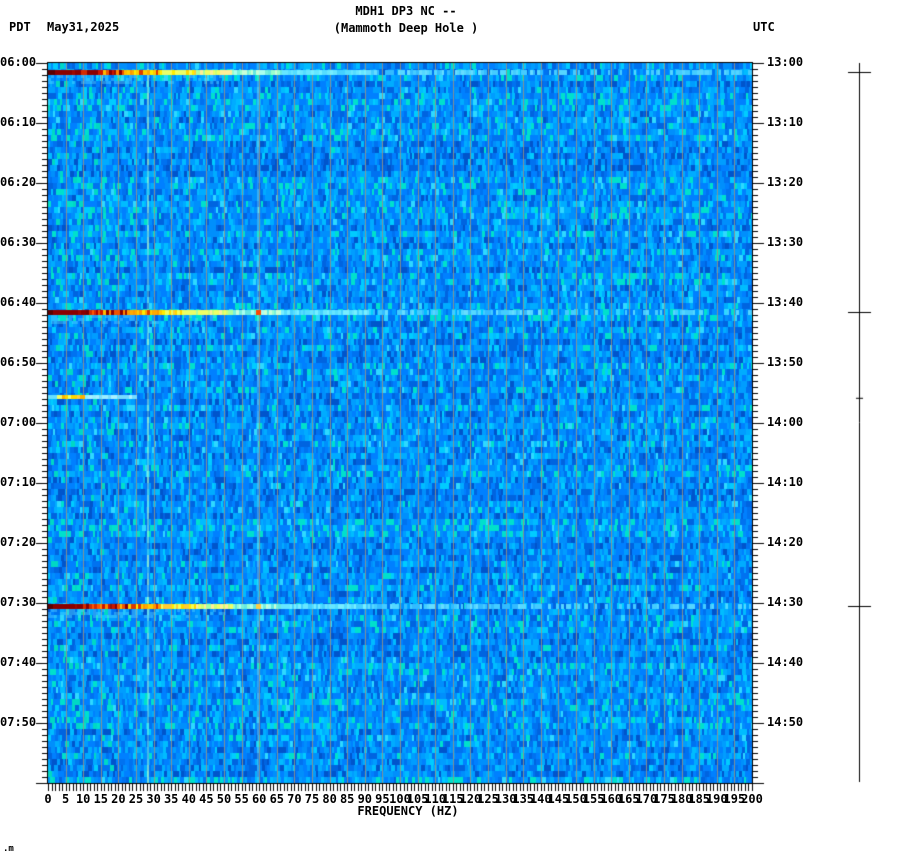 The width and height of the screenshot is (902, 864). Describe the element at coordinates (785, 482) in the screenshot. I see `utc-time-label: 14:10` at that location.